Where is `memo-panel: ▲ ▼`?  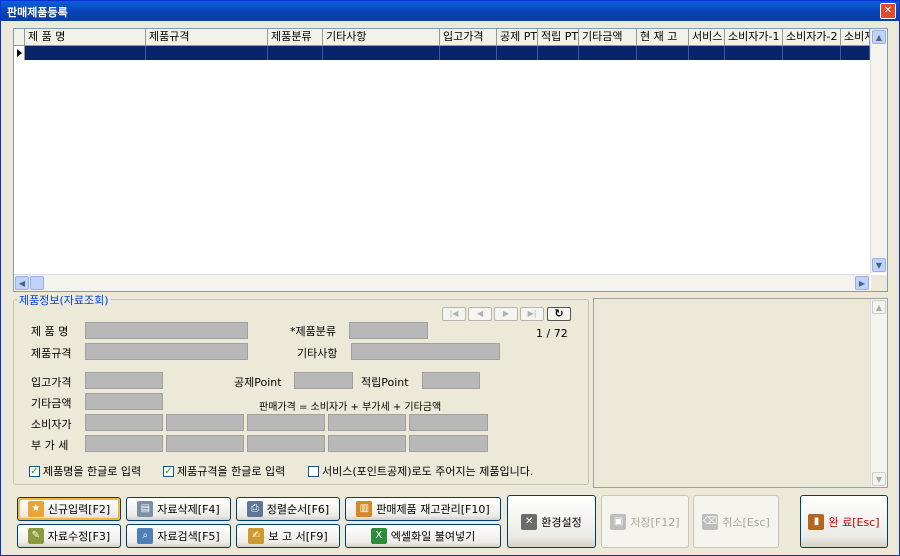
memo-panel: ▲ ▼ is located at coordinates (740, 393).